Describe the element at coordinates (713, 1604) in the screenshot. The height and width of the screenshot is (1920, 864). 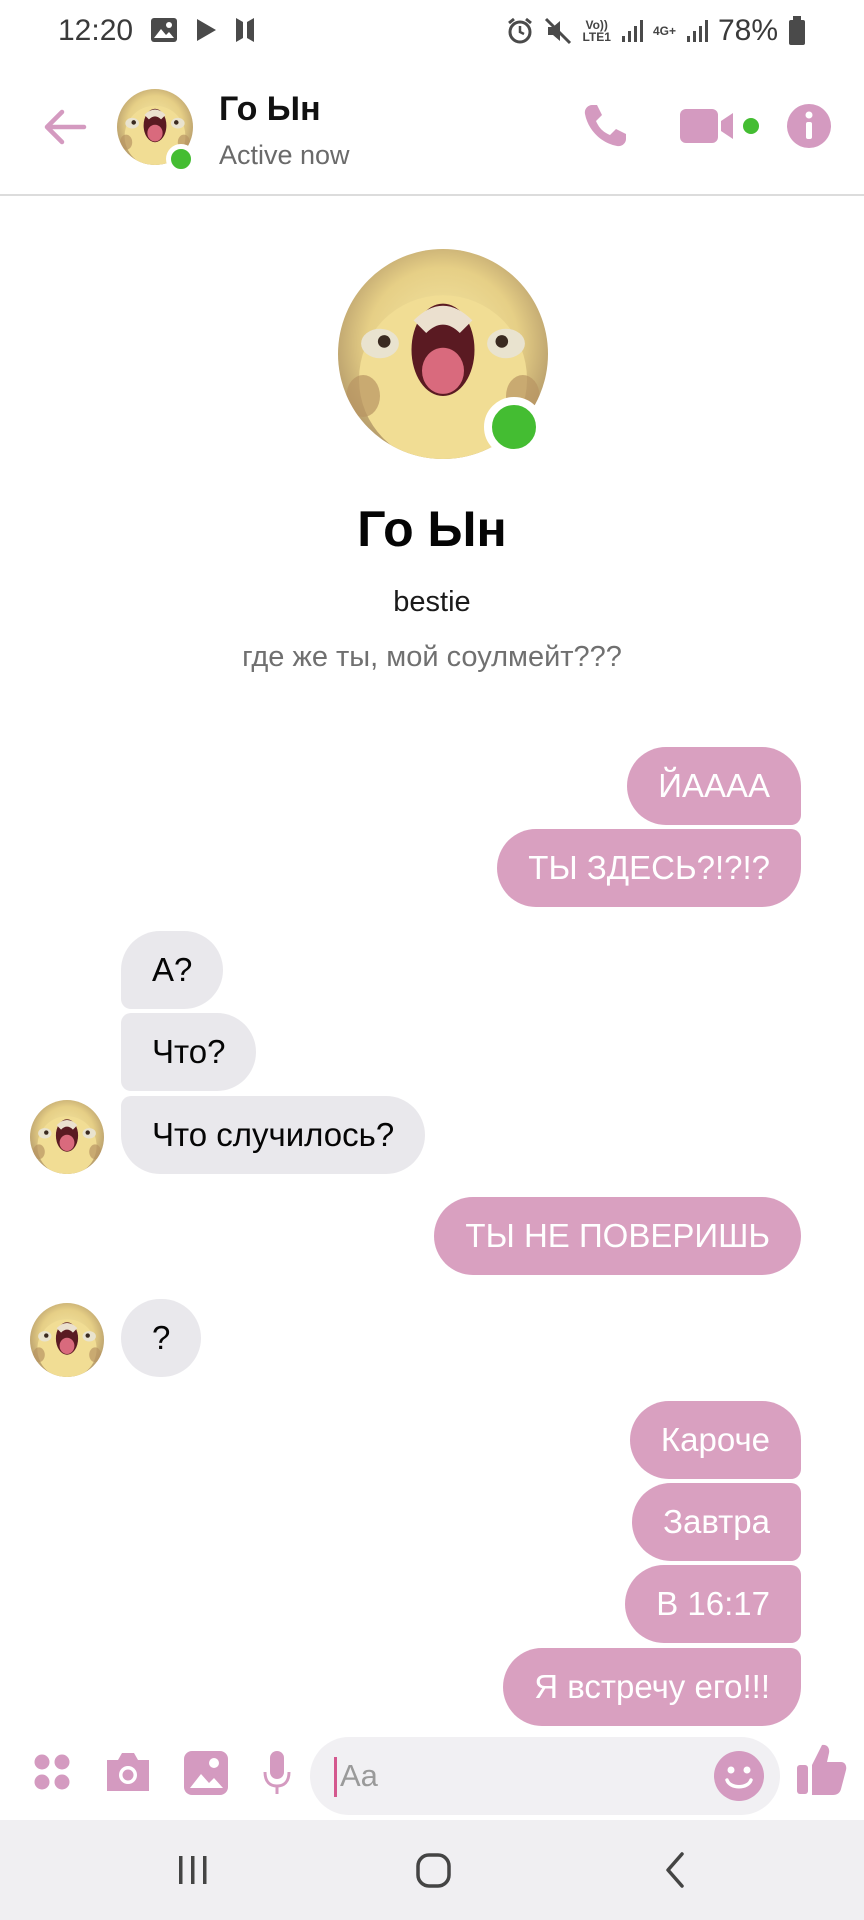
I see `message-outgoing: В 16:17` at that location.